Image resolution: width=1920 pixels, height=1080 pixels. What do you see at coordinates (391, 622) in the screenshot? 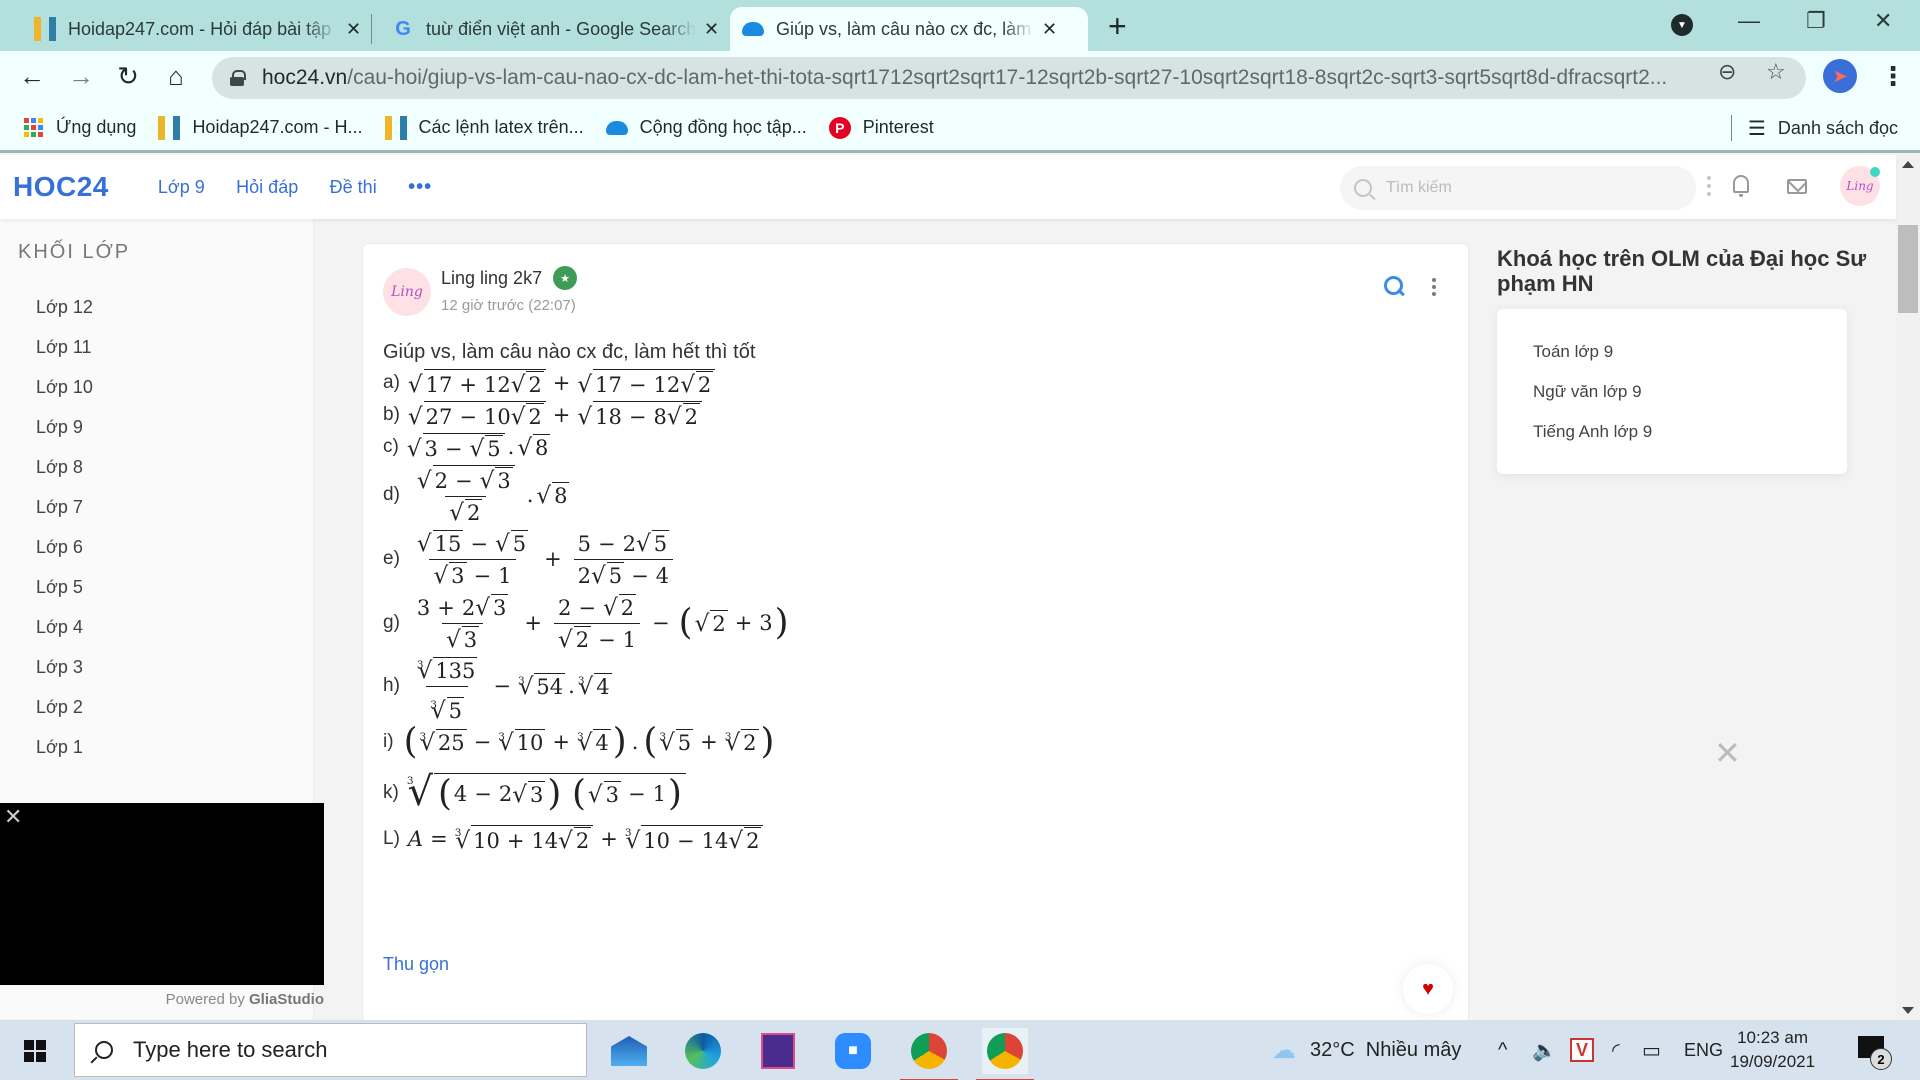
I see `problem-label: g)` at bounding box center [391, 622].